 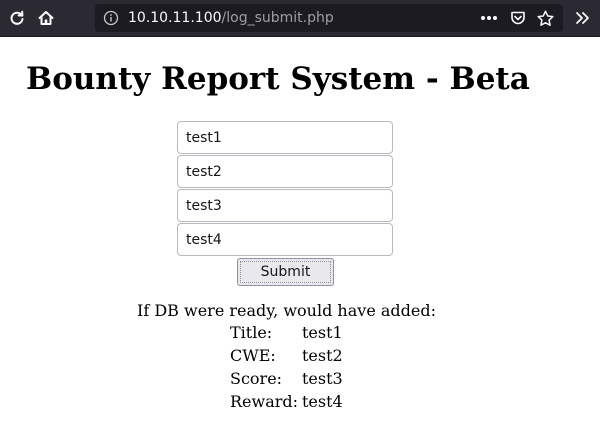 What do you see at coordinates (583, 18) in the screenshot?
I see `overflow-chevron-icon` at bounding box center [583, 18].